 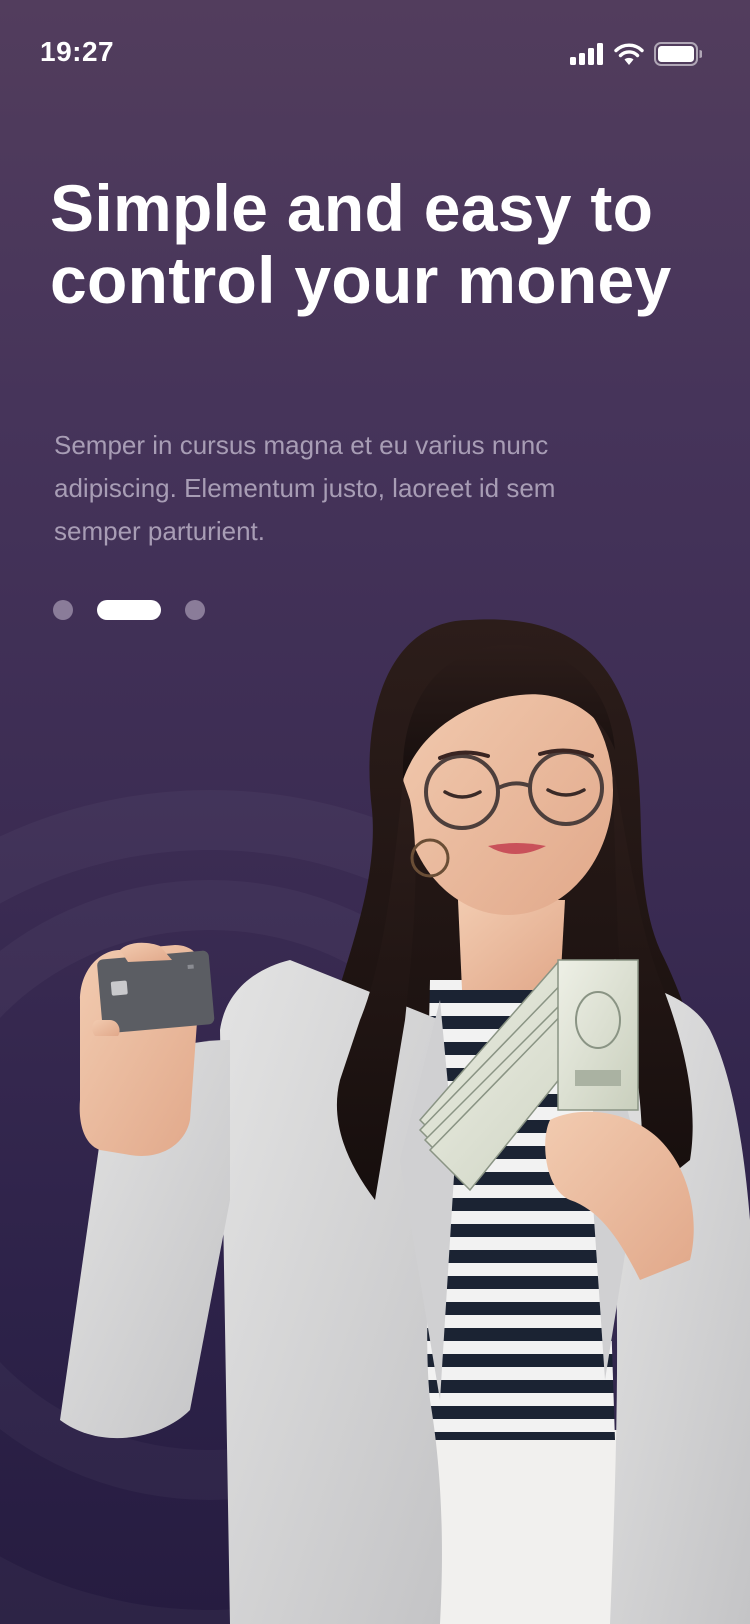 What do you see at coordinates (586, 54) in the screenshot?
I see `cellular-signal-icon` at bounding box center [586, 54].